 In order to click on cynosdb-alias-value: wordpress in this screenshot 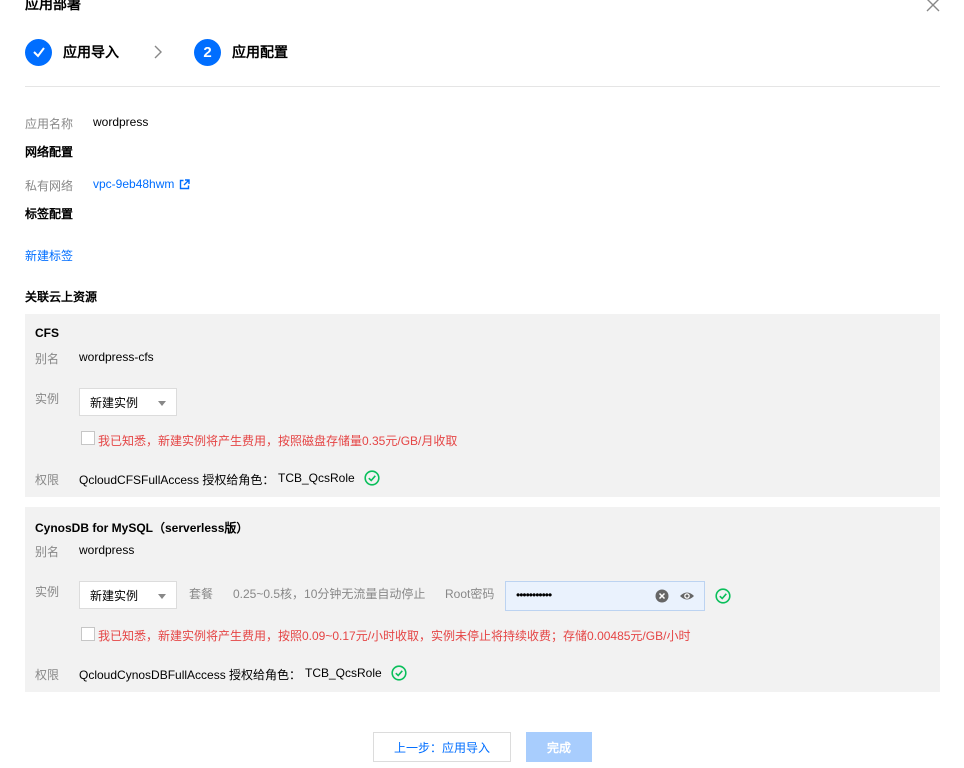, I will do `click(107, 550)`.